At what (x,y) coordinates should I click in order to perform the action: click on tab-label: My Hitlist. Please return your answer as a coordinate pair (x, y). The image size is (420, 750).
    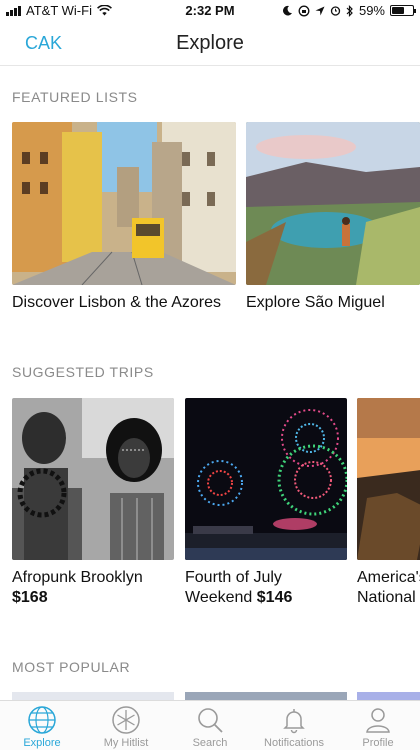
    Looking at the image, I should click on (126, 743).